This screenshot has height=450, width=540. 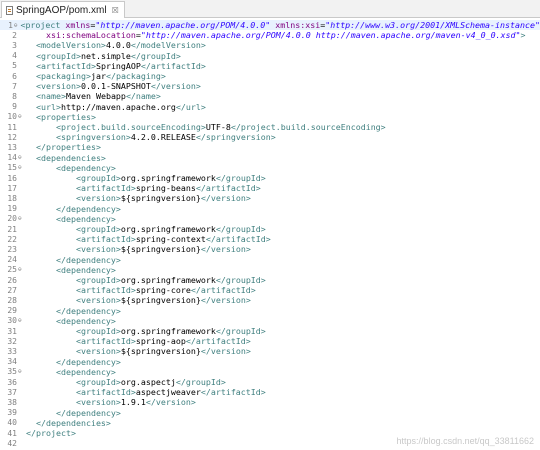 I want to click on code-token: <artifactId>, so click(x=105, y=392).